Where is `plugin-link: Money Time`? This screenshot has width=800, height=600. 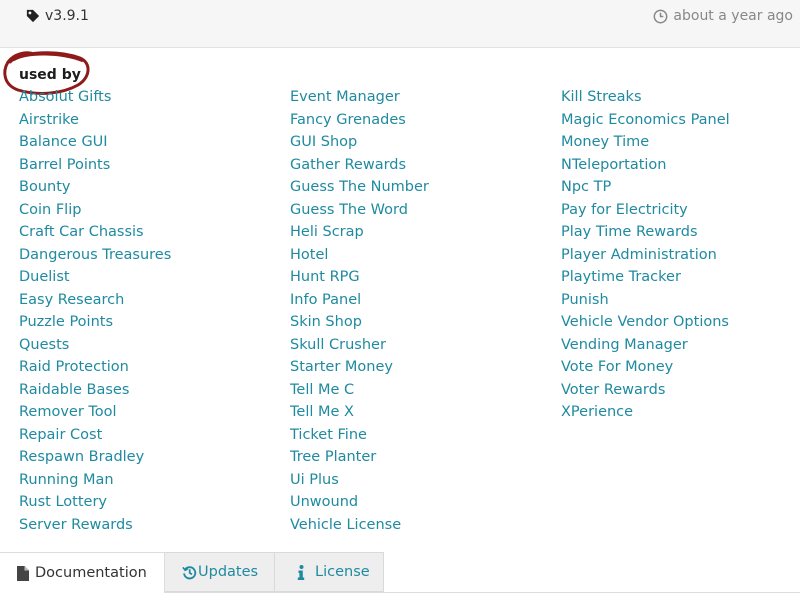
plugin-link: Money Time is located at coordinates (645, 142).